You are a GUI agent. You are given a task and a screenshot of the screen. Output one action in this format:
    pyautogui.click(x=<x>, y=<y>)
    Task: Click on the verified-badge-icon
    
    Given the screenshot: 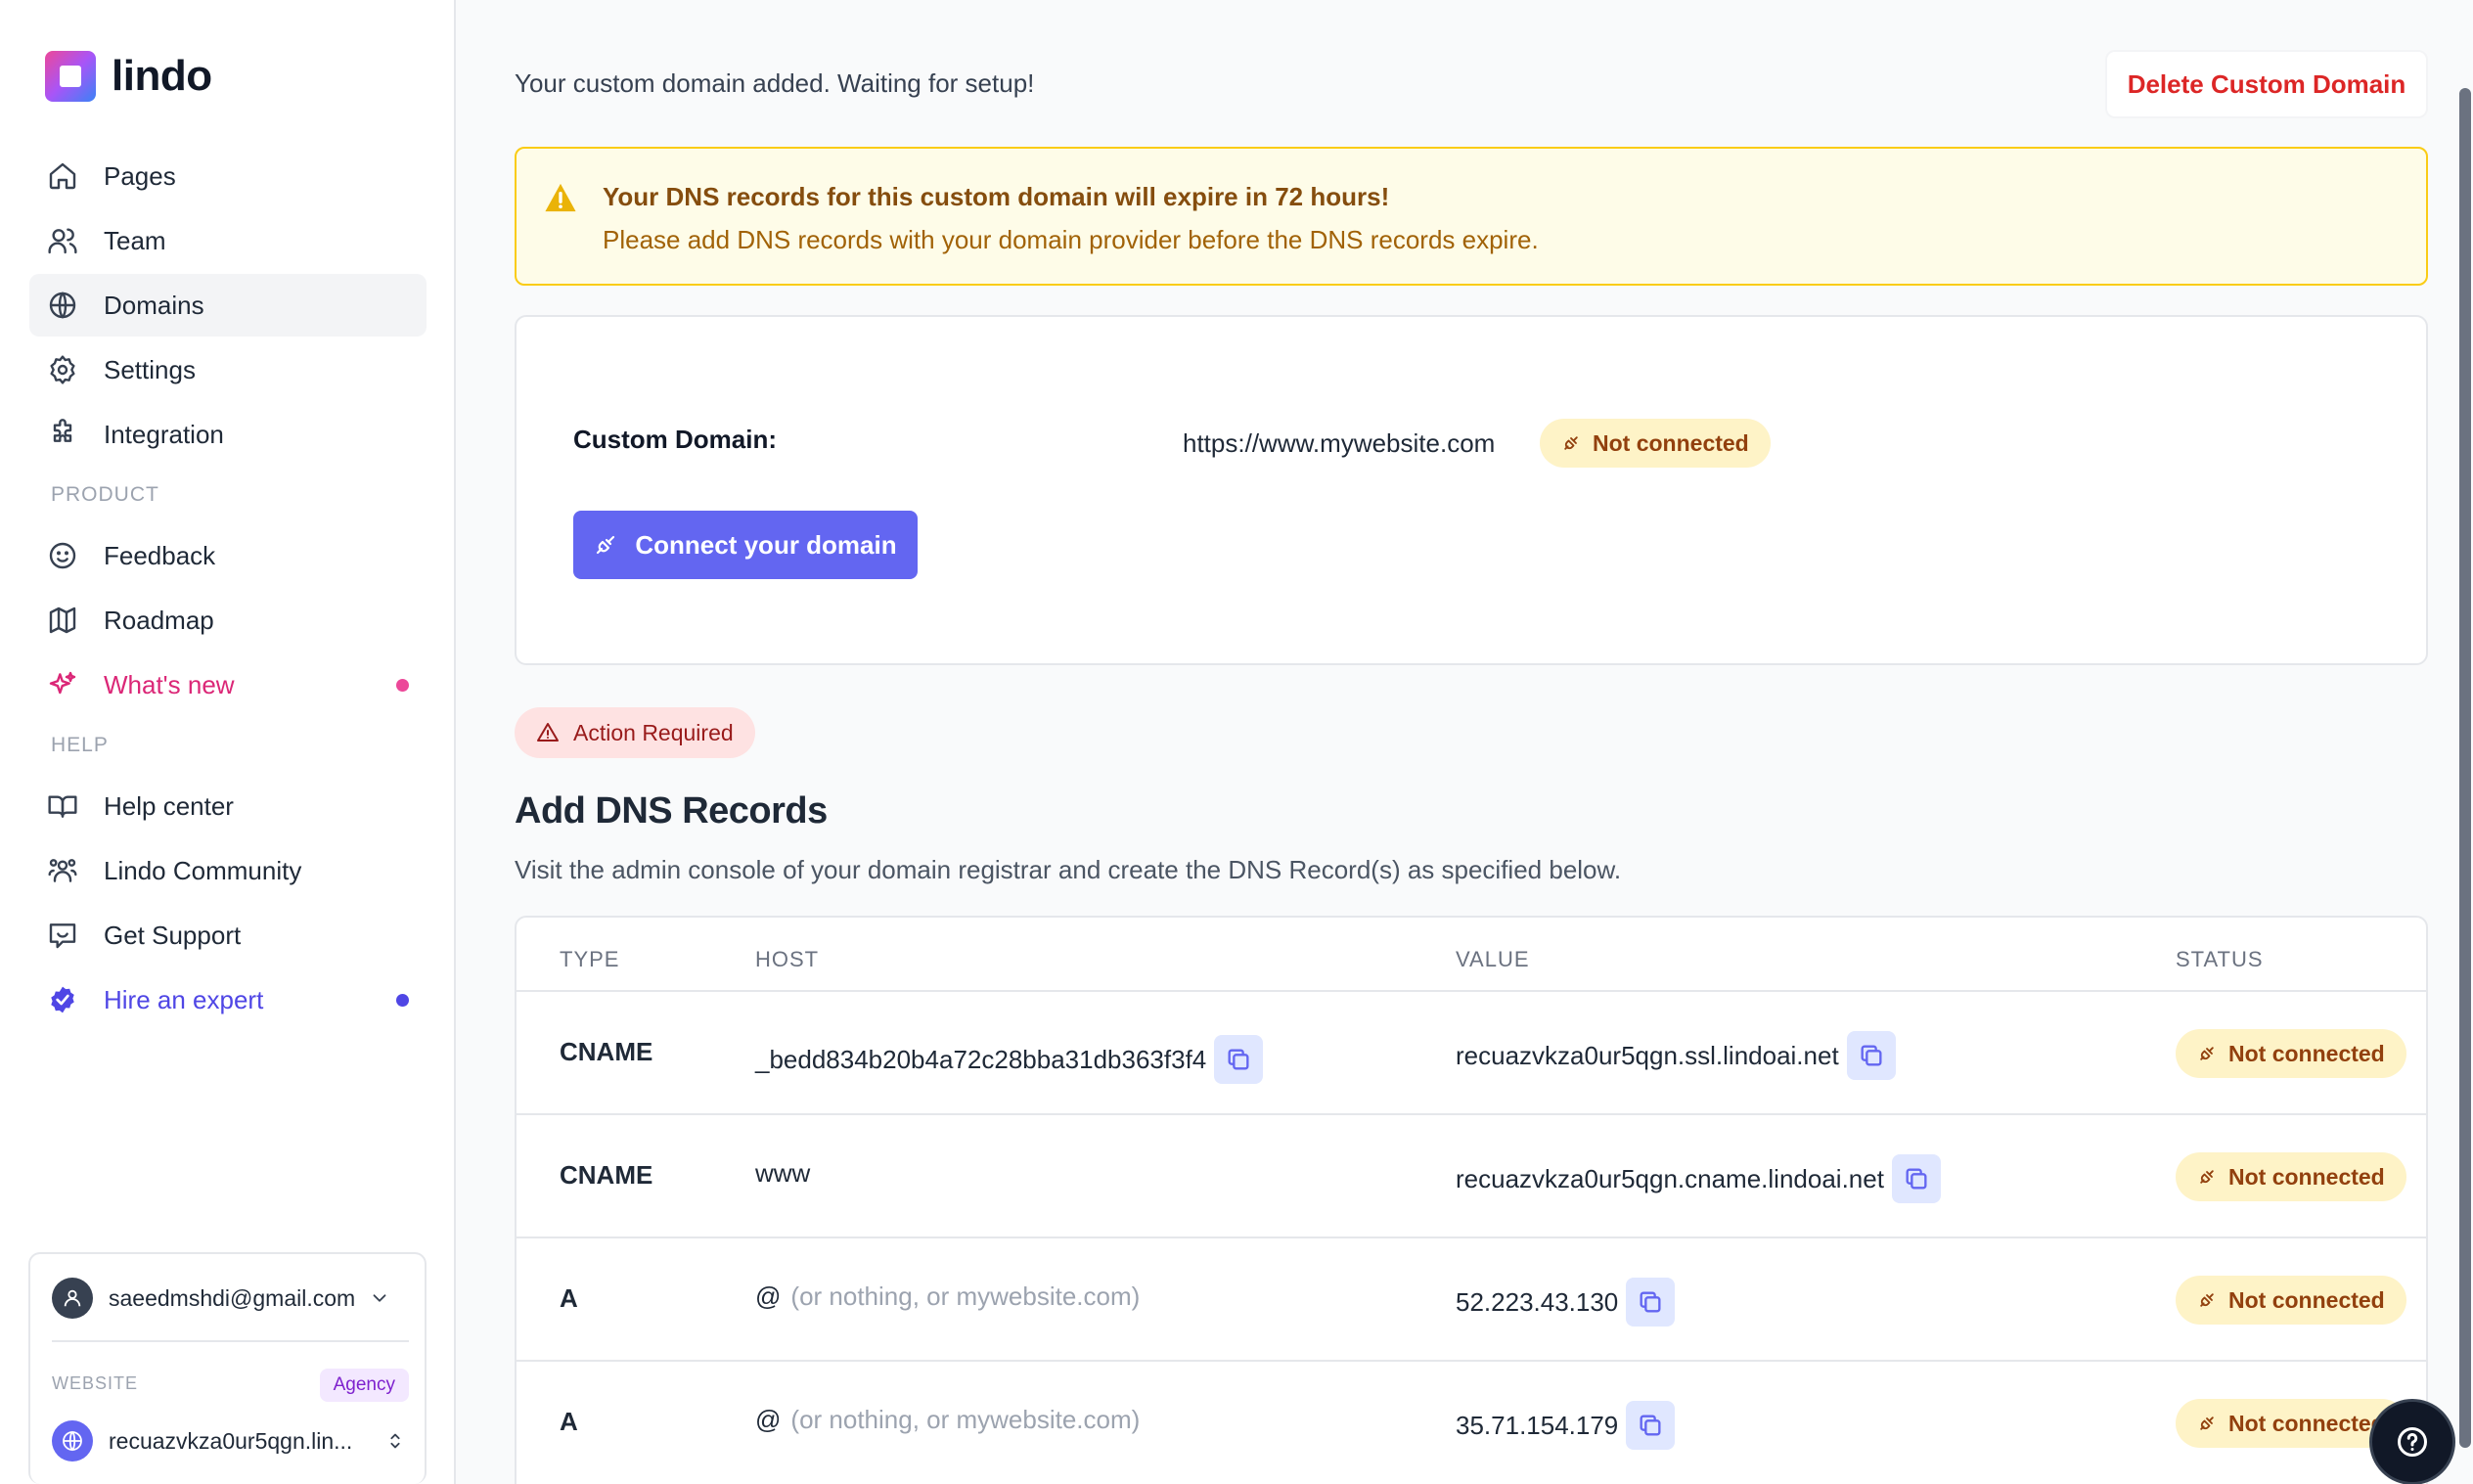 What is the action you would take?
    pyautogui.click(x=62, y=999)
    